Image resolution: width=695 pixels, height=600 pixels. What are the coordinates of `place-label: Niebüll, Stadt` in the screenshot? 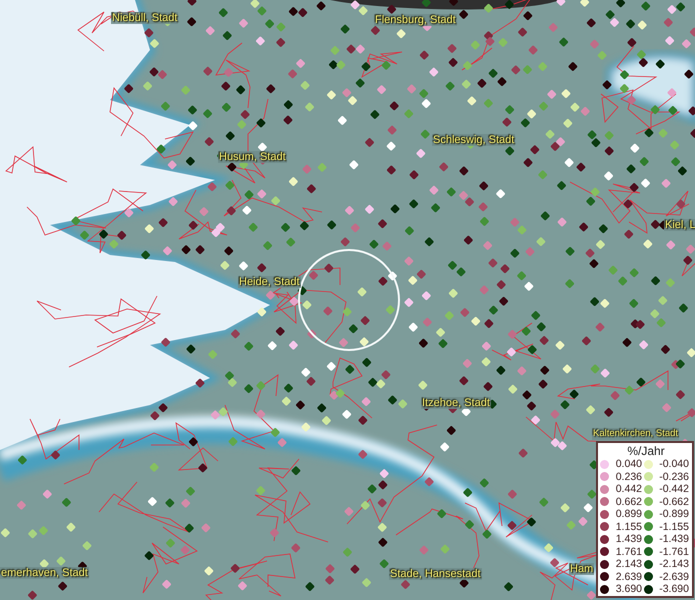 It's located at (144, 18).